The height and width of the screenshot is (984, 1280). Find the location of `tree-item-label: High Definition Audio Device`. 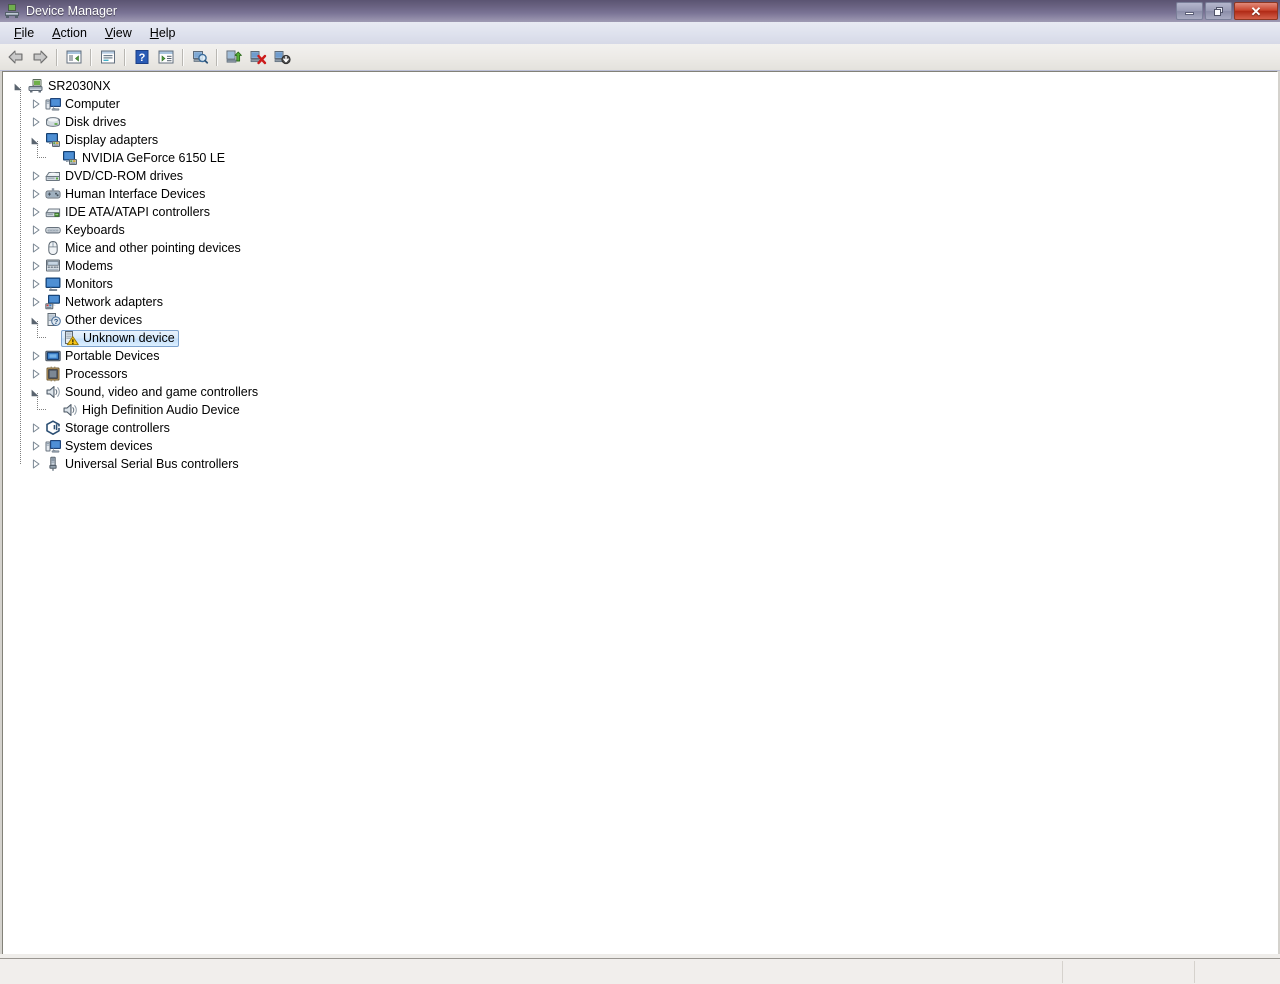

tree-item-label: High Definition Audio Device is located at coordinates (161, 410).